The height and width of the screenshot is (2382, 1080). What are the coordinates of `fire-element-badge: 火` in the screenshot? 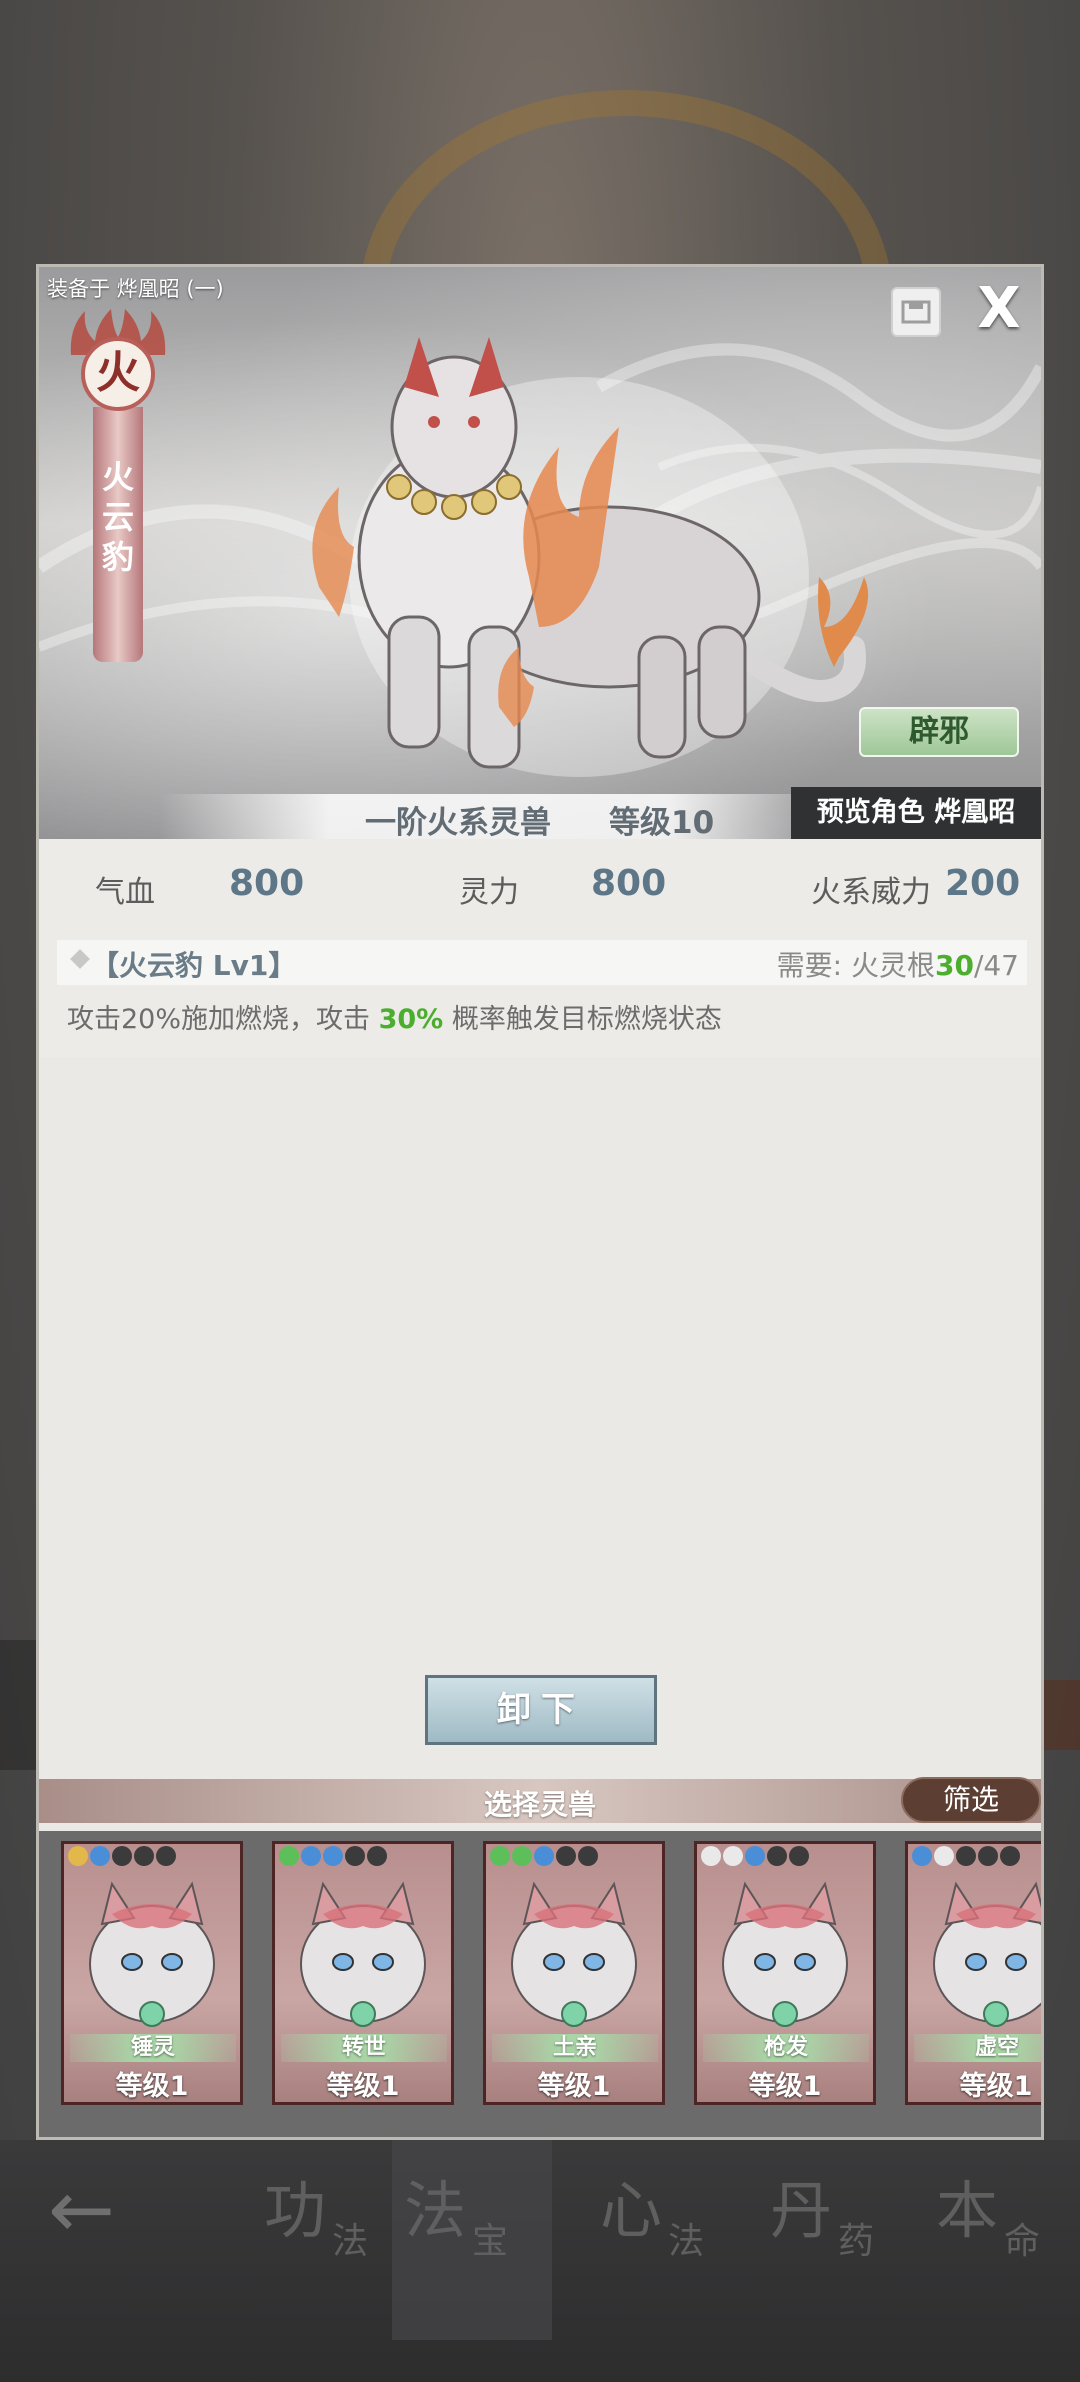 It's located at (118, 374).